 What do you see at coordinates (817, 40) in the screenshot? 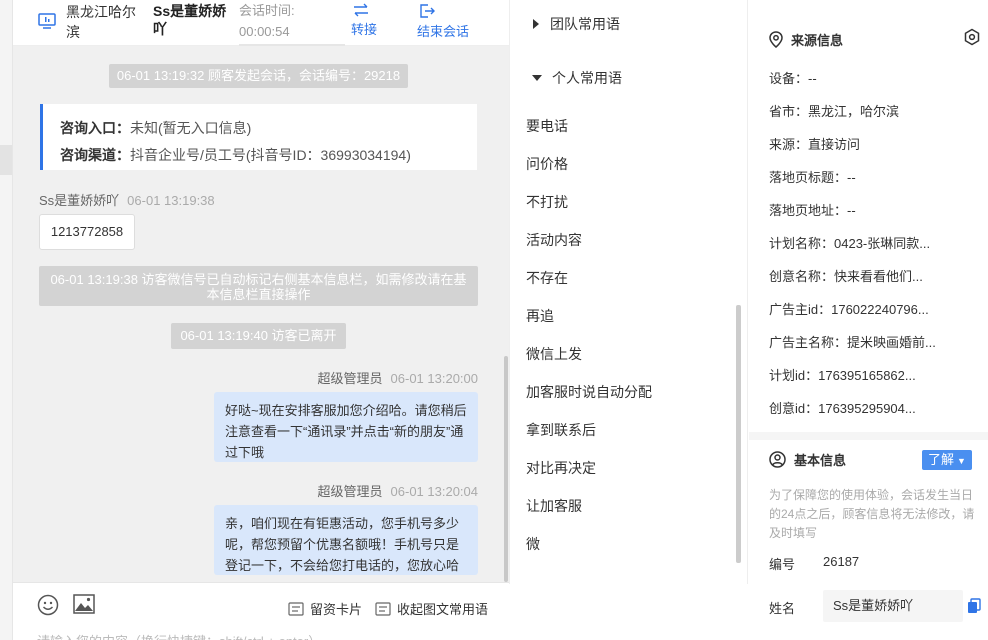
I see `source-info-title: 来源信息` at bounding box center [817, 40].